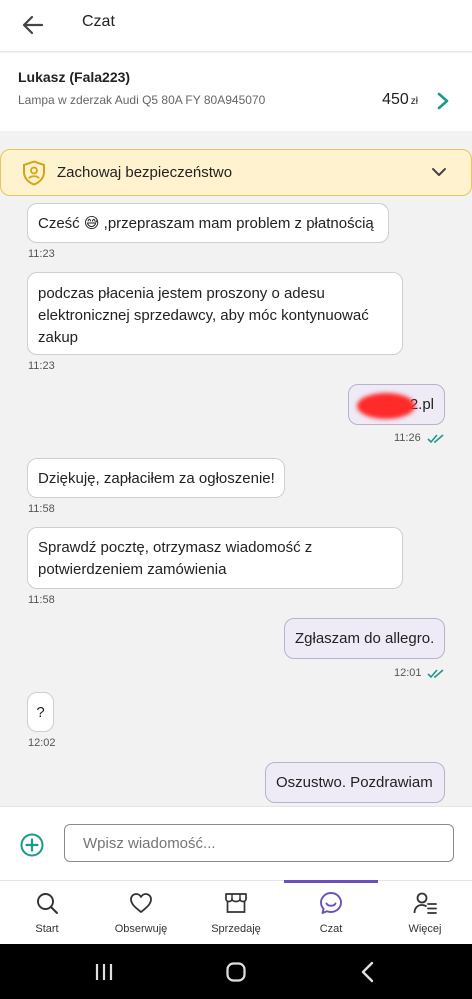 This screenshot has width=472, height=999. I want to click on message-text-line: podczas płacenia jestem proszony o adesu, so click(181, 293).